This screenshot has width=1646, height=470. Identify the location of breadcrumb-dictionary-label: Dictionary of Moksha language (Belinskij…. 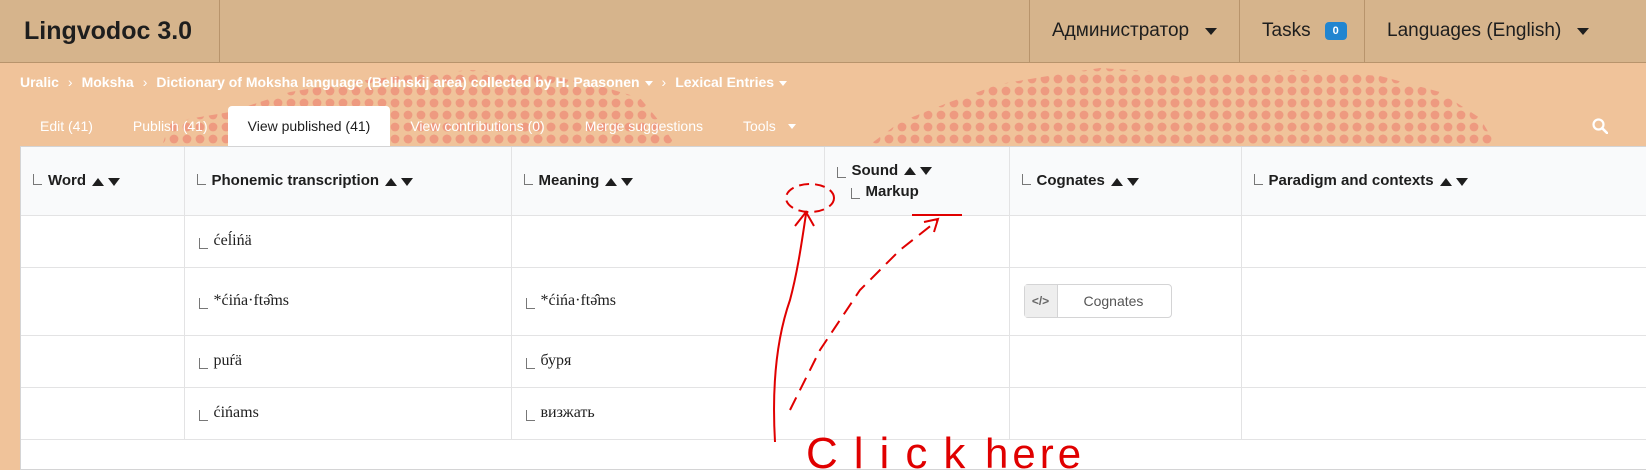
(398, 82).